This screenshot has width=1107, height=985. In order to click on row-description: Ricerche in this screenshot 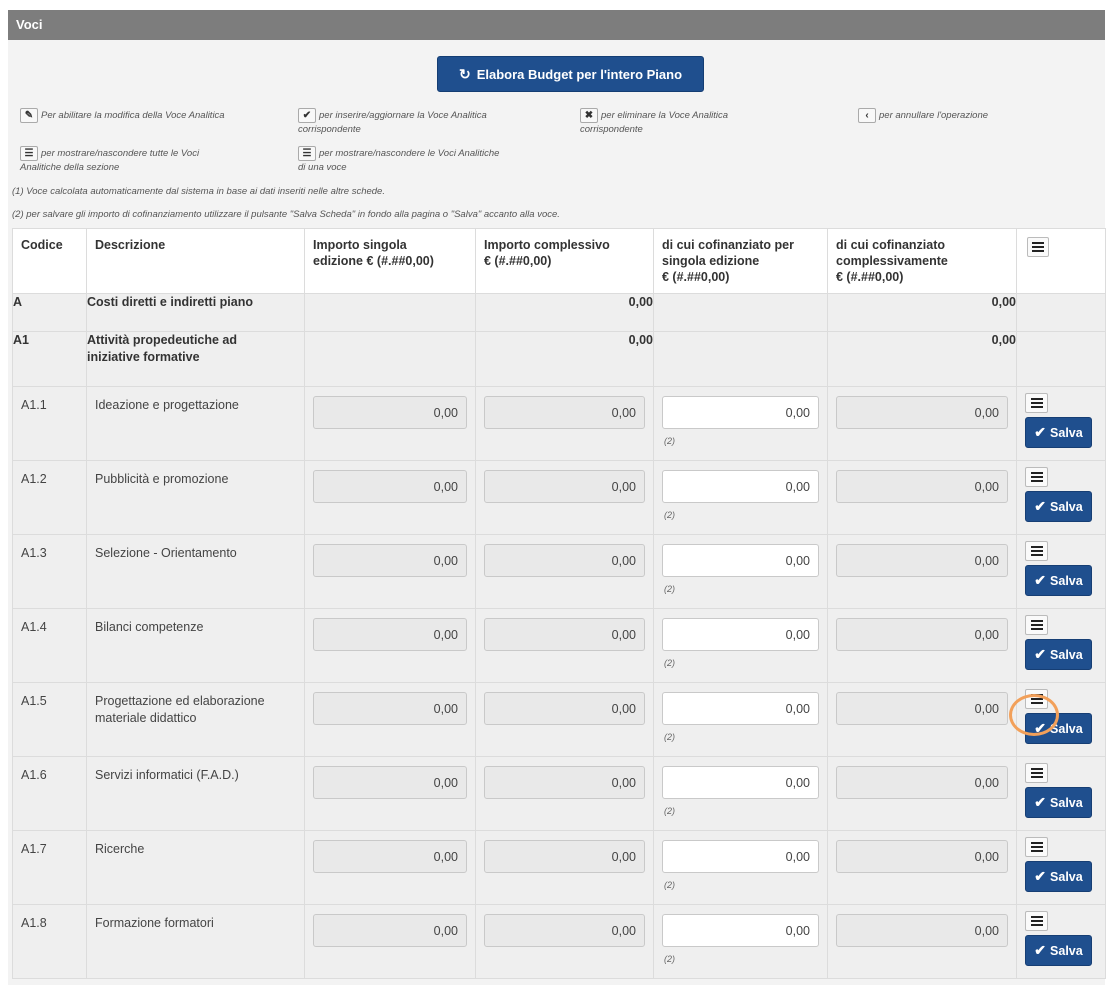, I will do `click(195, 867)`.